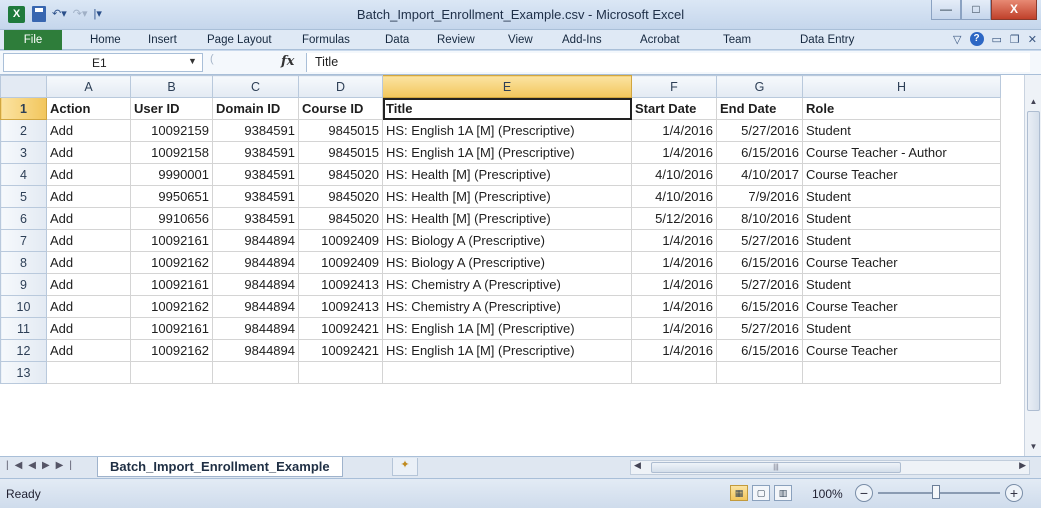 This screenshot has height=508, width=1041. I want to click on tab-data-entry: Data Entry, so click(827, 40).